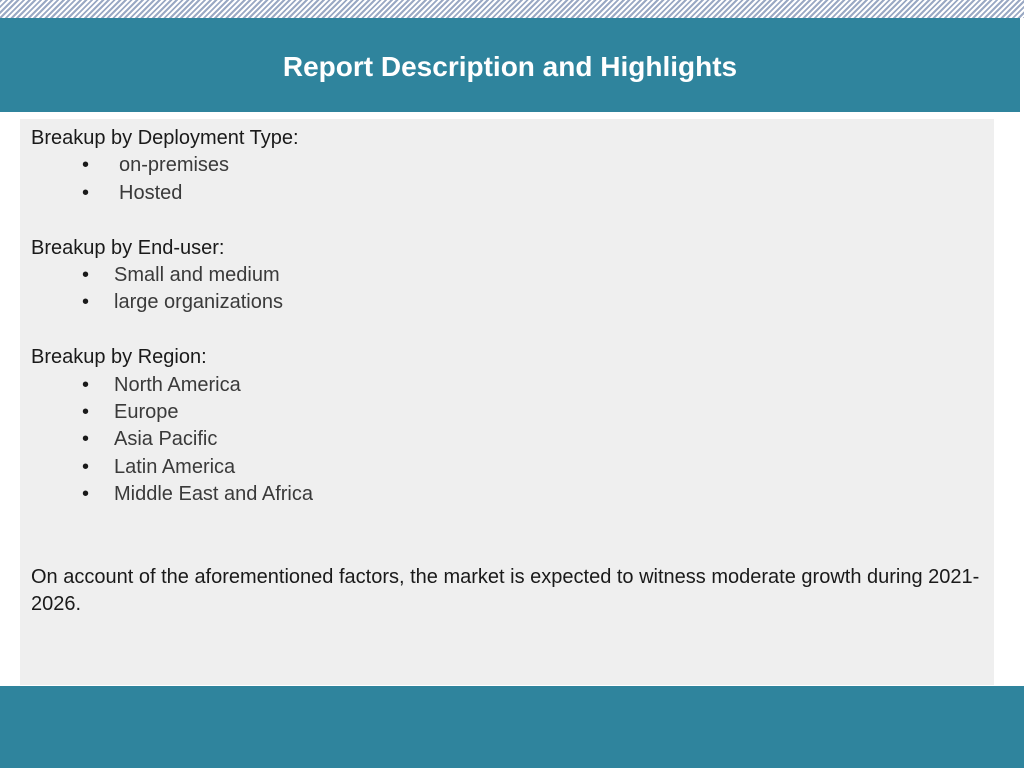 The image size is (1024, 768). I want to click on list-item-label: Middle East and Africa, so click(213, 494).